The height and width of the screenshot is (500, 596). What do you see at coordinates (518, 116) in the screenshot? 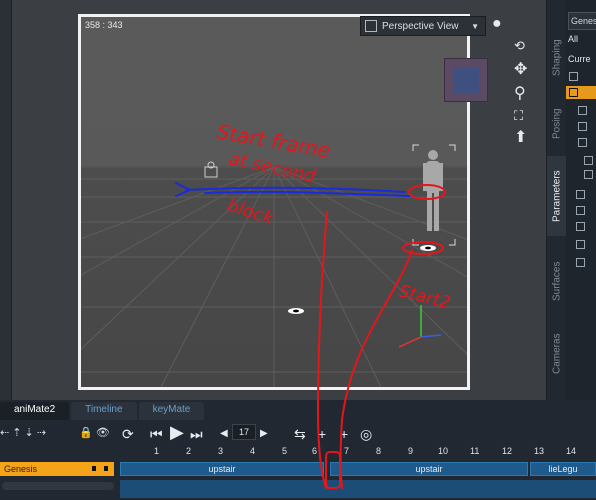
I see `frame-icon: ⛶` at bounding box center [518, 116].